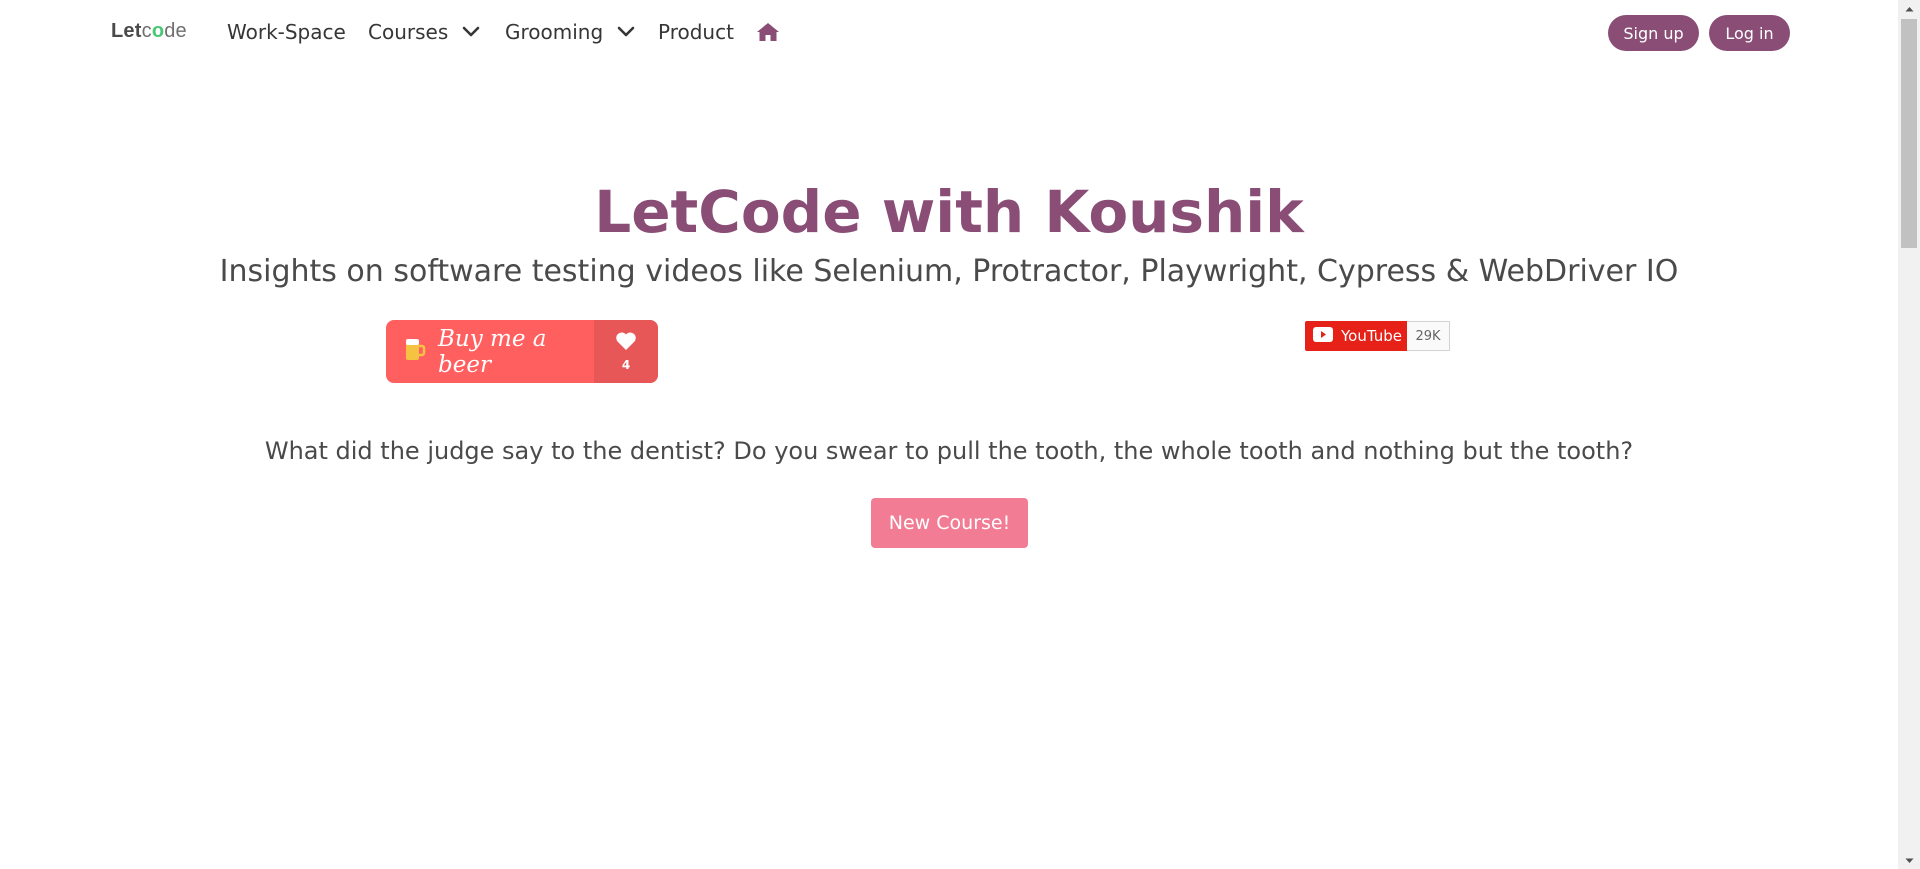 The width and height of the screenshot is (1920, 869). Describe the element at coordinates (1323, 336) in the screenshot. I see `youtube-play-icon` at that location.